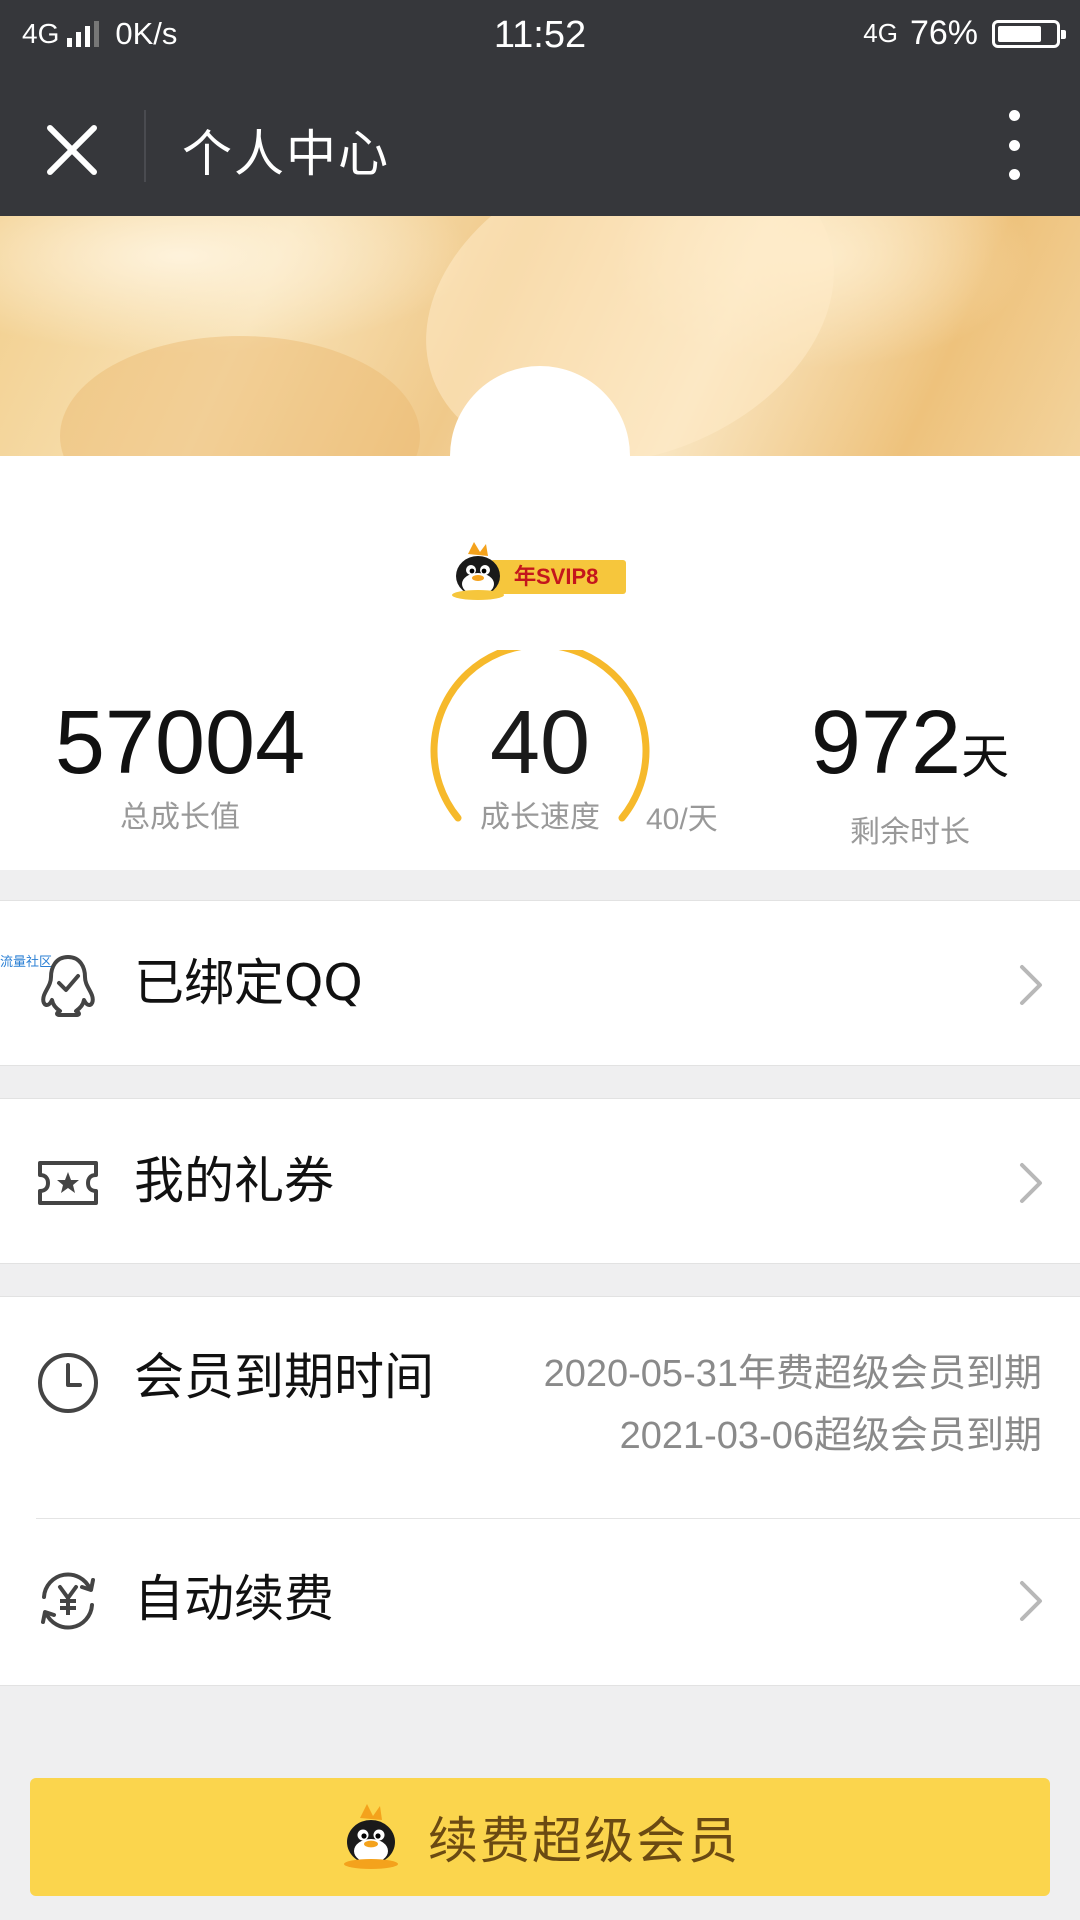  What do you see at coordinates (540, 145) in the screenshot?
I see `nav-bar: 个人中心` at bounding box center [540, 145].